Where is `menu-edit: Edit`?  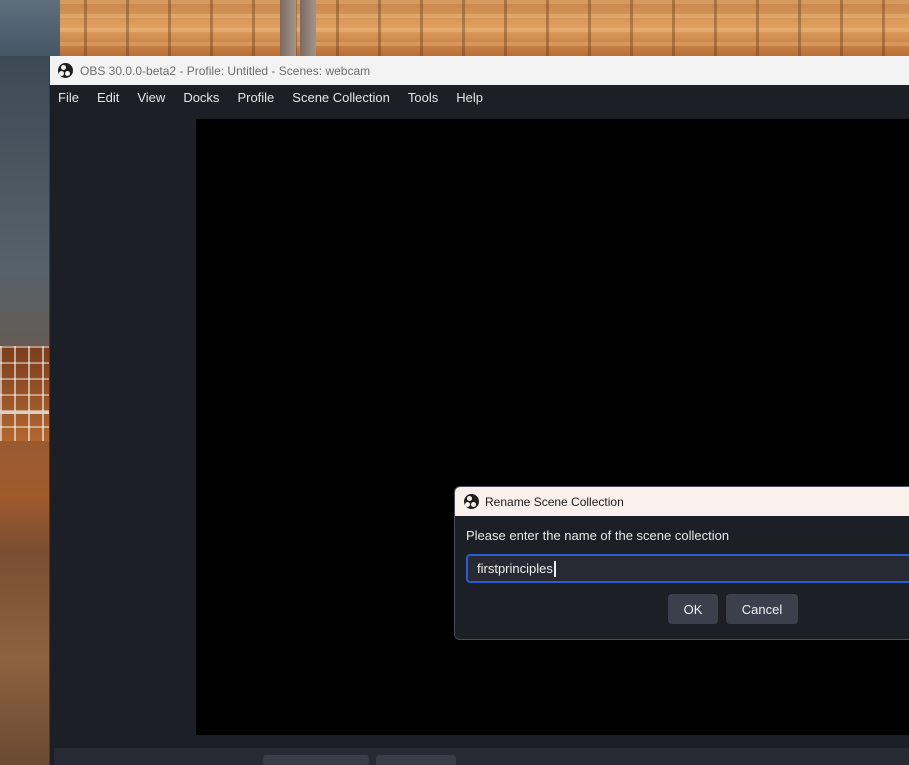 menu-edit: Edit is located at coordinates (108, 97).